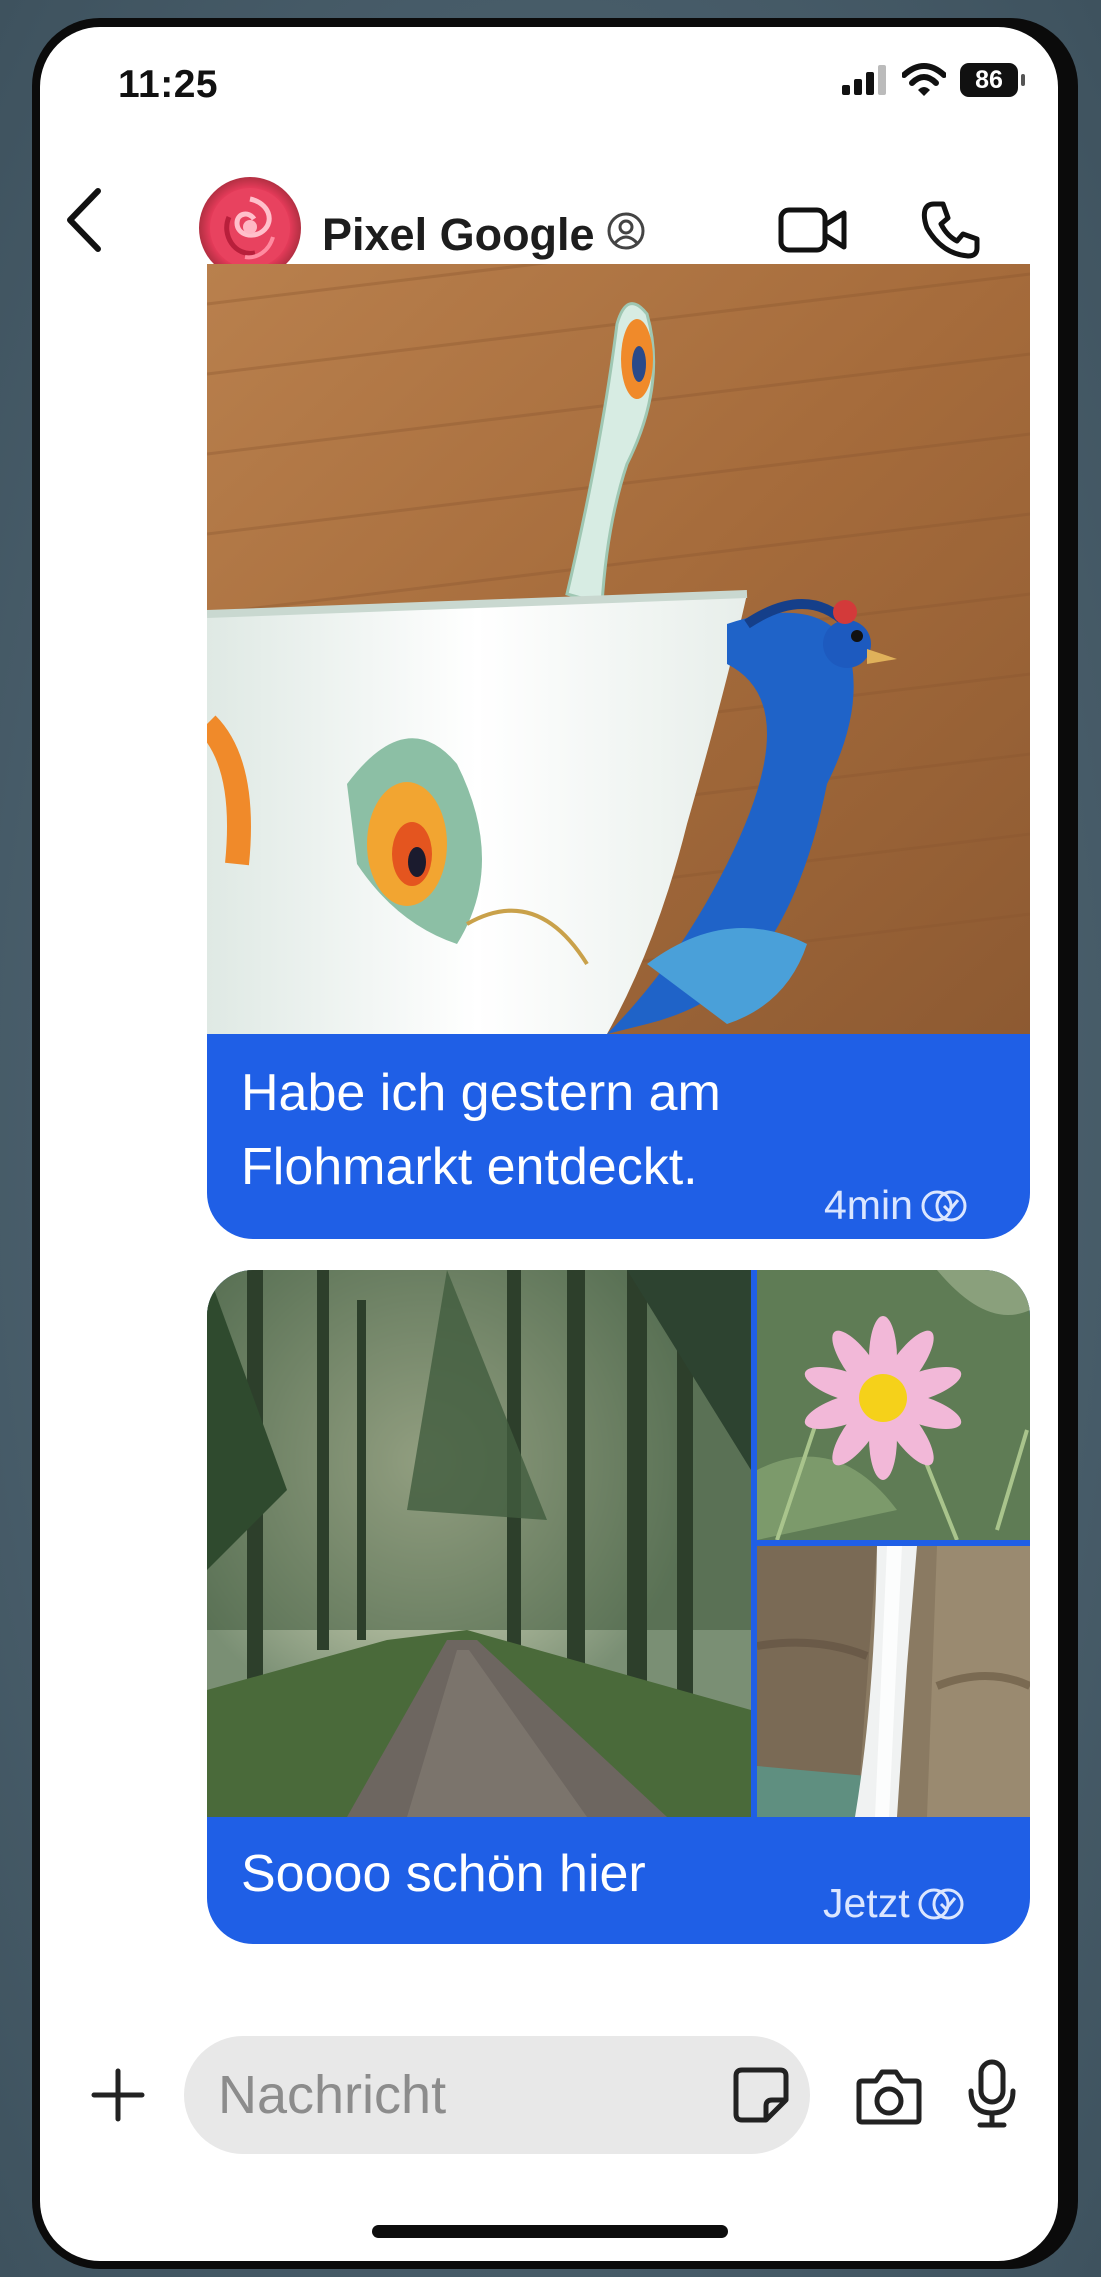  I want to click on contact-name: Pixel Google, so click(458, 235).